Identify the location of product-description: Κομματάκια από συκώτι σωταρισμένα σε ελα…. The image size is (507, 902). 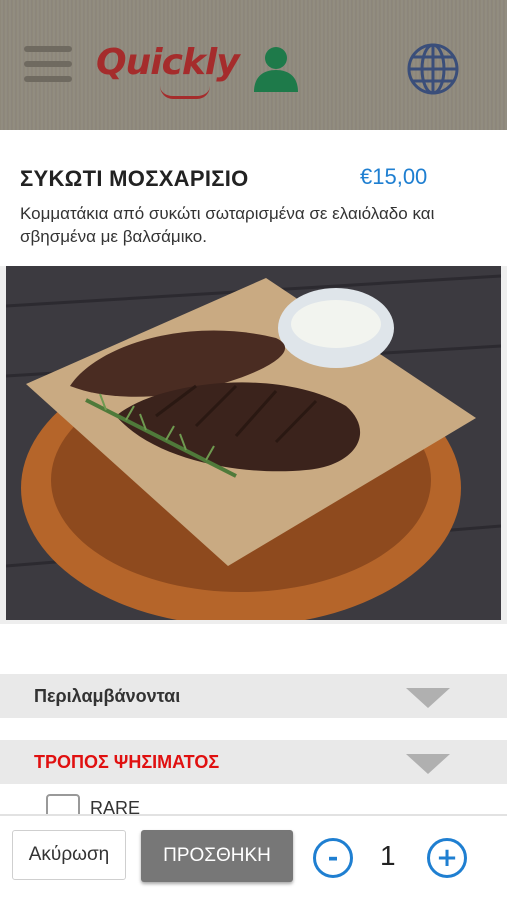
(227, 225).